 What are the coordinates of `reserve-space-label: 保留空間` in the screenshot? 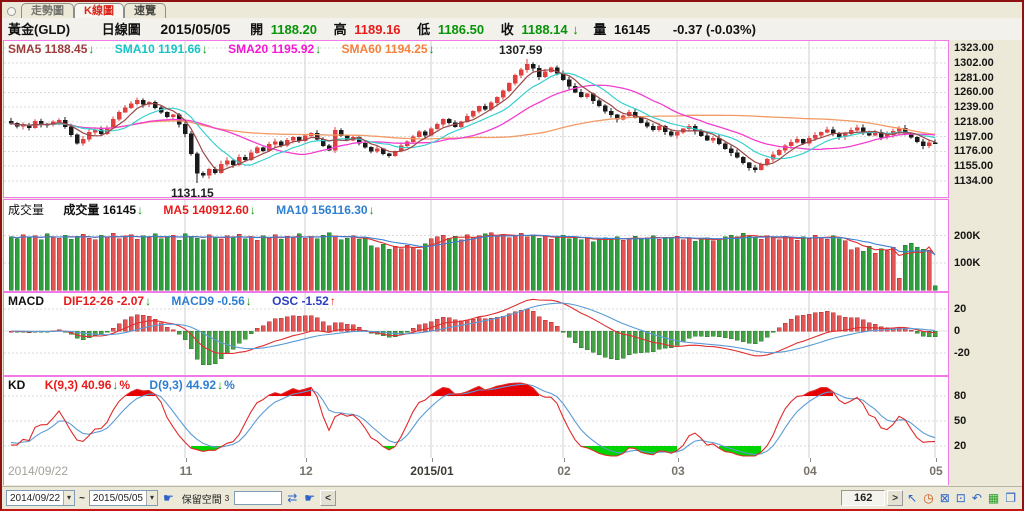 It's located at (201, 500).